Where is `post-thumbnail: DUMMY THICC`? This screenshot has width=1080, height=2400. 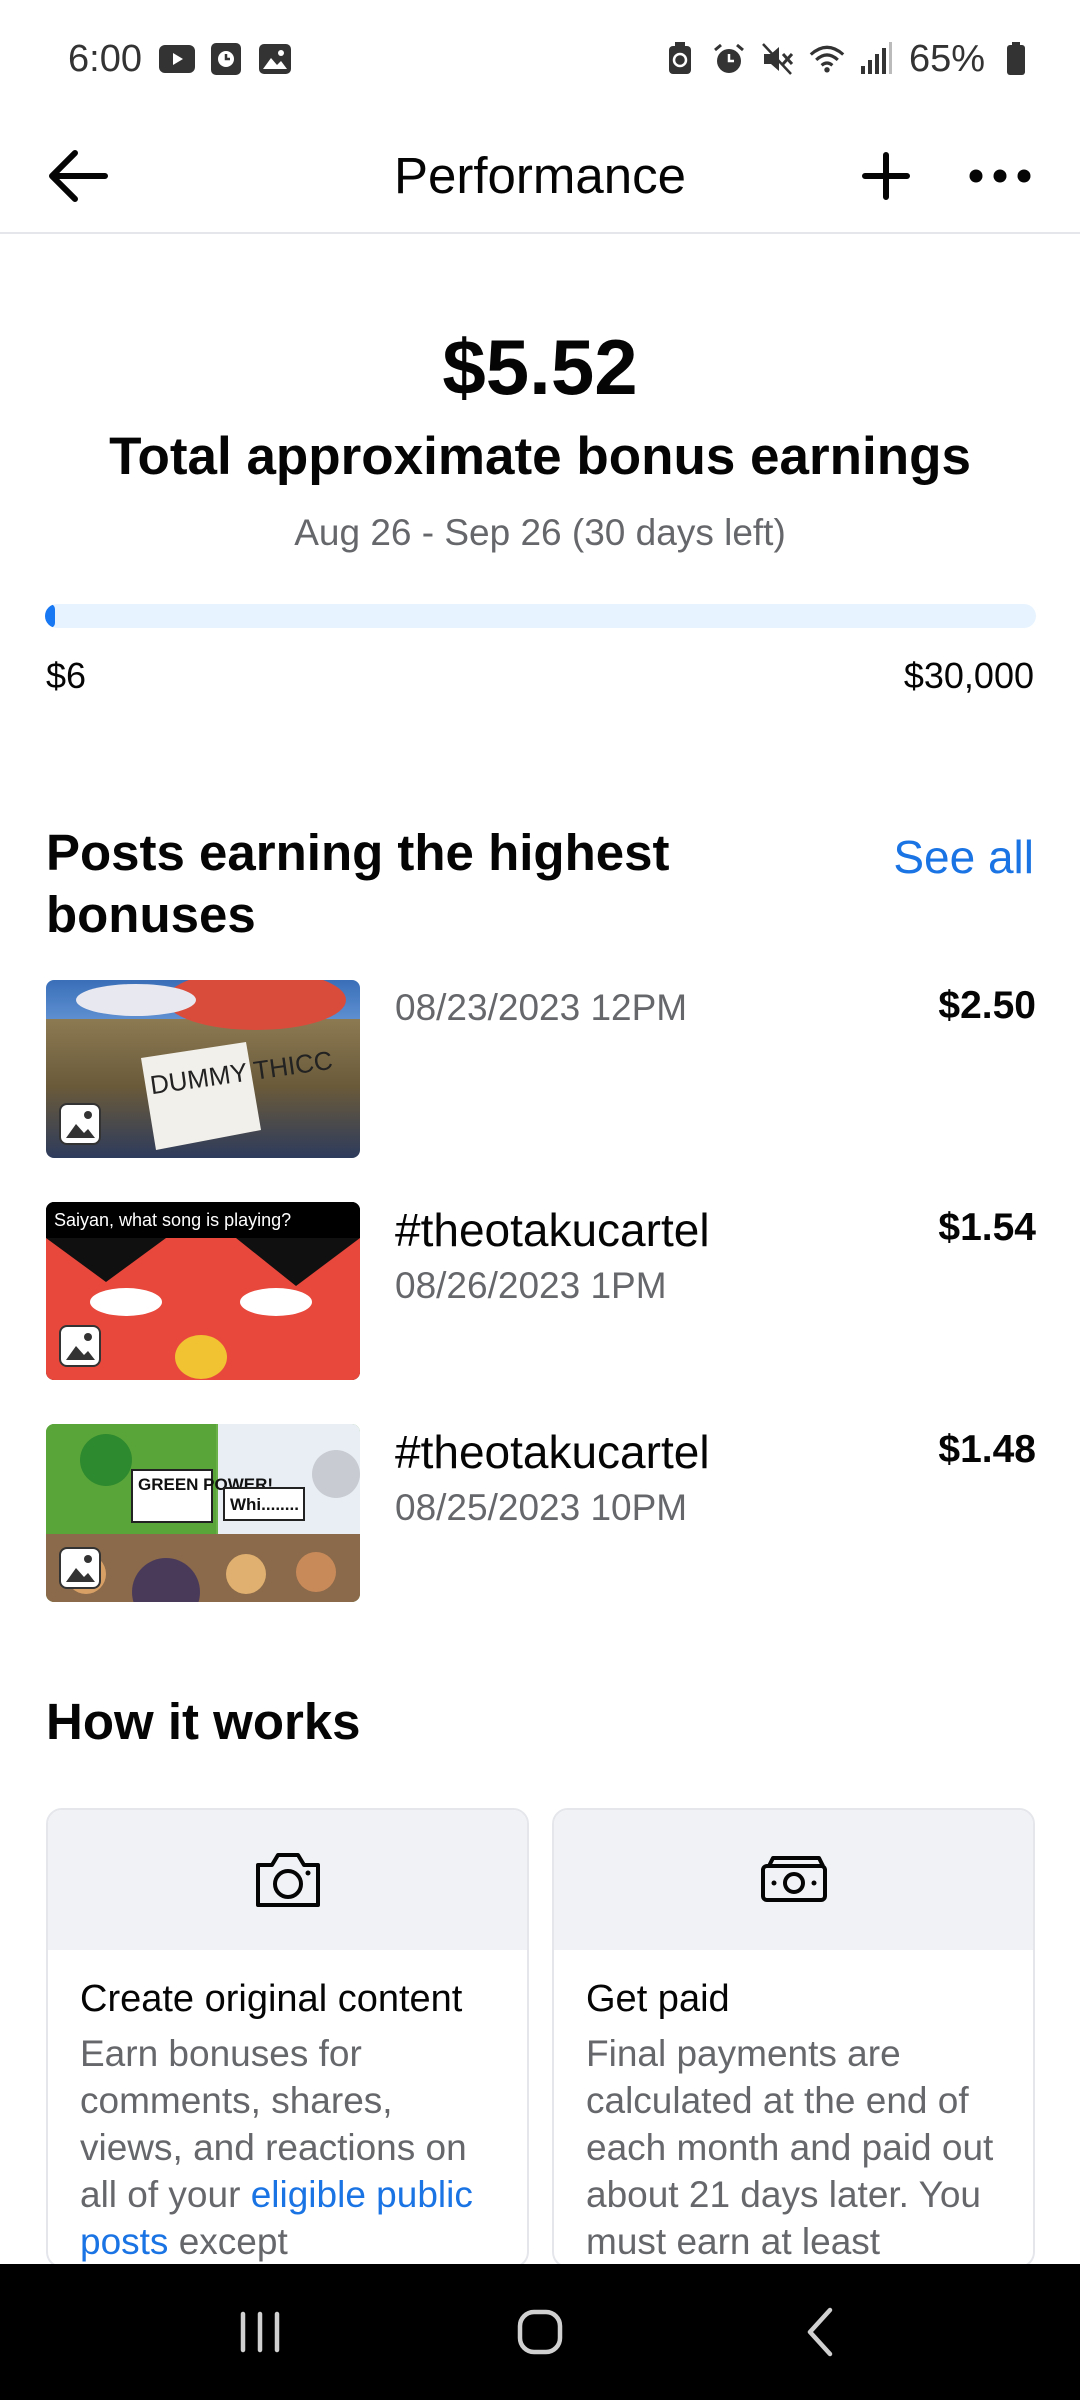
post-thumbnail: DUMMY THICC is located at coordinates (203, 1069).